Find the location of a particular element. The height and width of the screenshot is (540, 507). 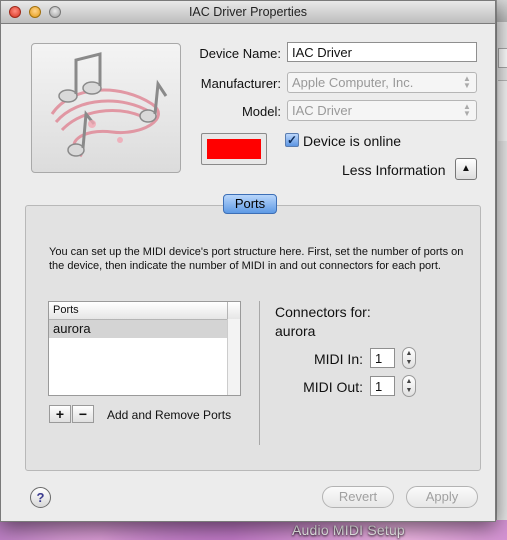

model-select: IAC Driver ▲ ▼ is located at coordinates (382, 110).